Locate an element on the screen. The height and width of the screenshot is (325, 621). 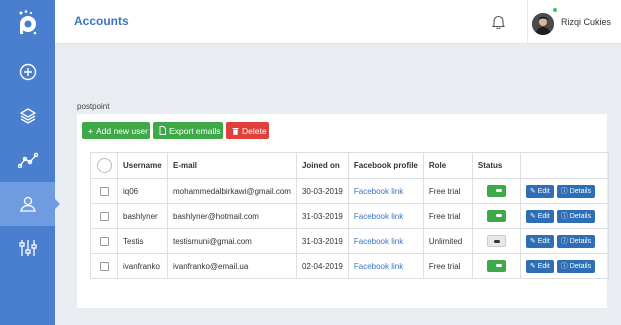
email-cell: testismuni@gmai.com is located at coordinates (232, 241).